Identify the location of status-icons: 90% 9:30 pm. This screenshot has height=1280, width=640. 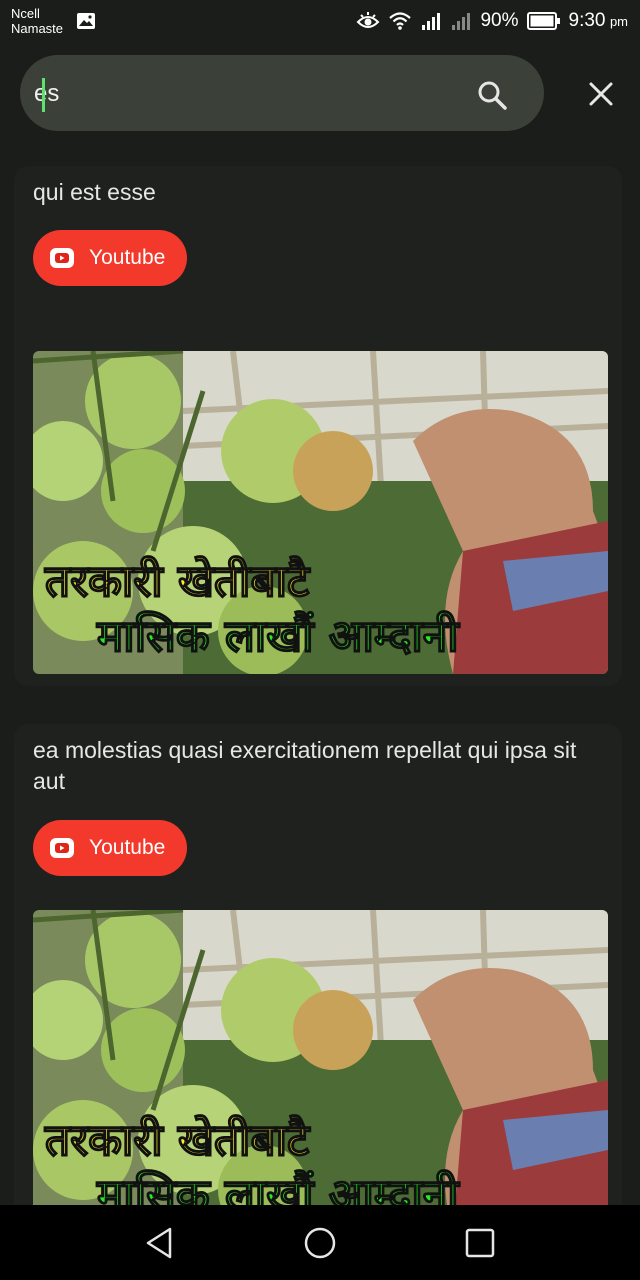
(492, 21).